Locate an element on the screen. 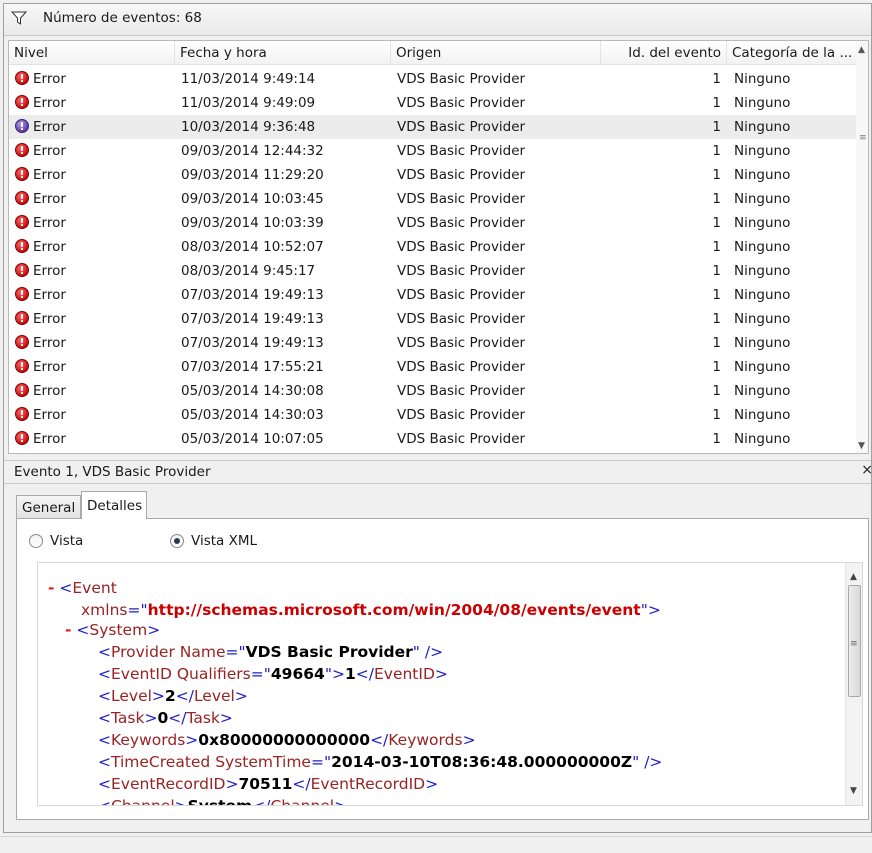 The height and width of the screenshot is (853, 872). xml-line-provider: <Provider Name="VDS Basic Provider" /> is located at coordinates (271, 652).